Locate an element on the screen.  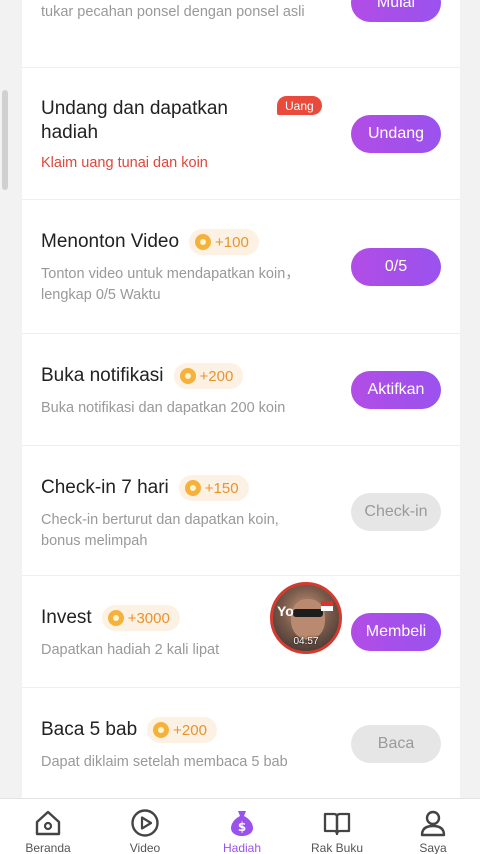
nav-label: Beranda is located at coordinates (48, 847).